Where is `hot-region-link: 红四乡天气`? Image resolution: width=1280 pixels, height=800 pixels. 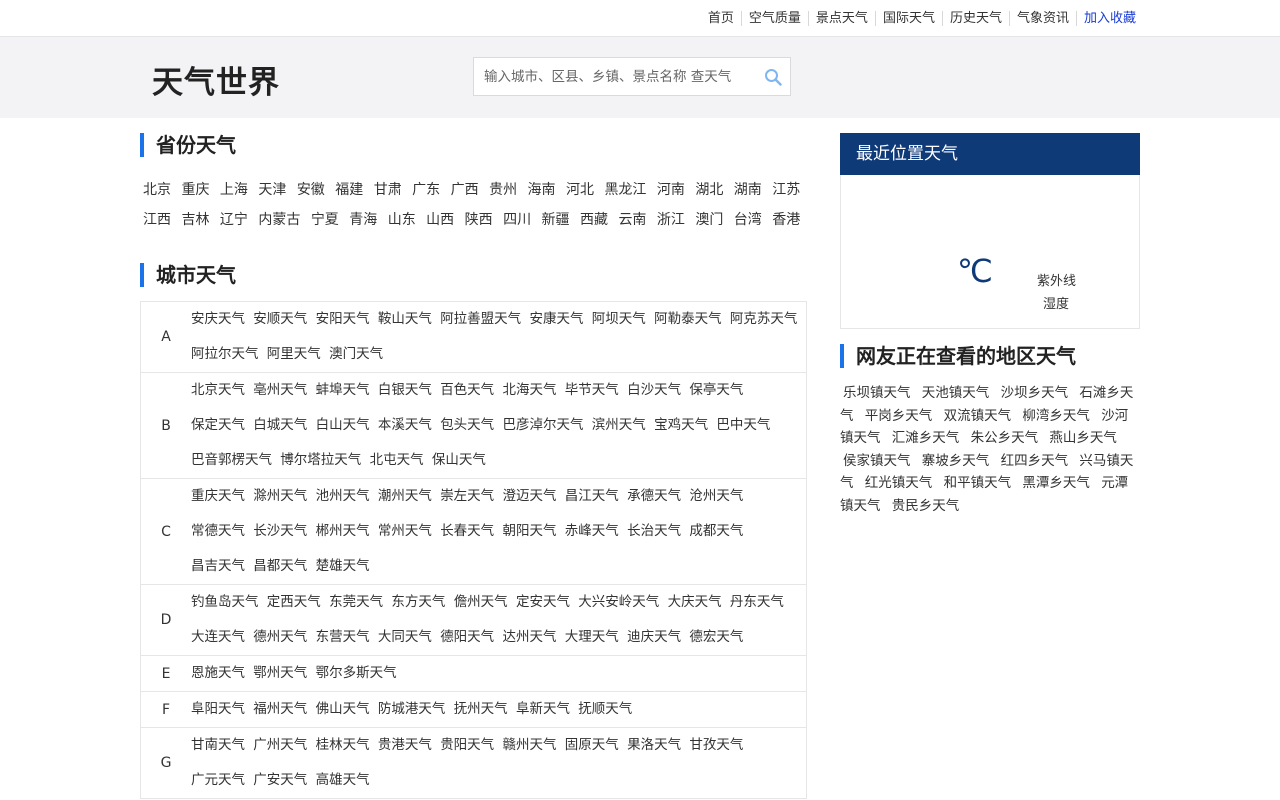
hot-region-link: 红四乡天气 is located at coordinates (1035, 461).